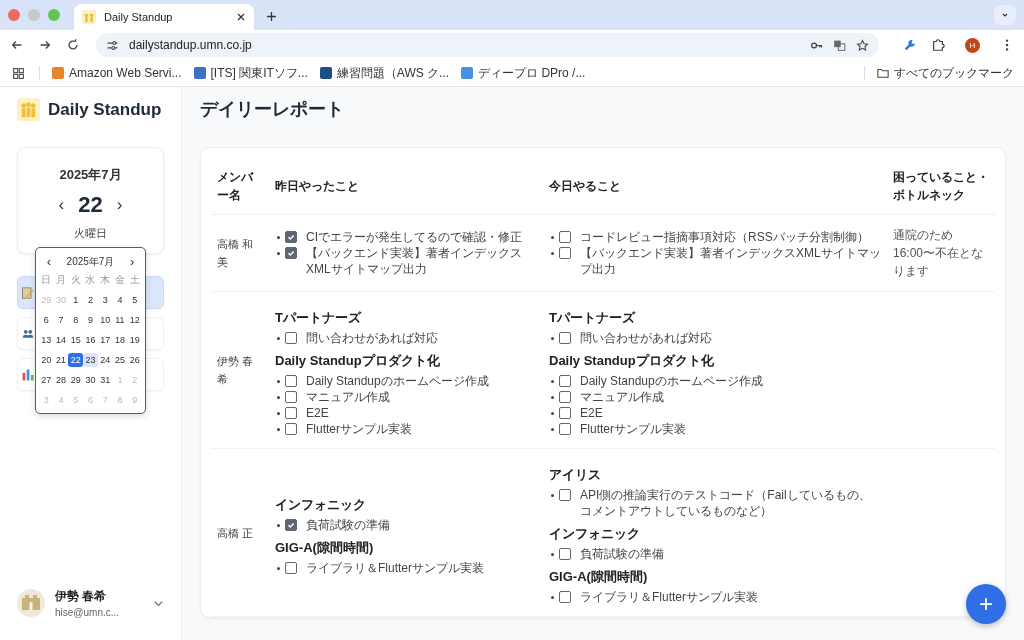 The image size is (1024, 640). What do you see at coordinates (46, 340) in the screenshot?
I see `calendar-day: 13` at bounding box center [46, 340].